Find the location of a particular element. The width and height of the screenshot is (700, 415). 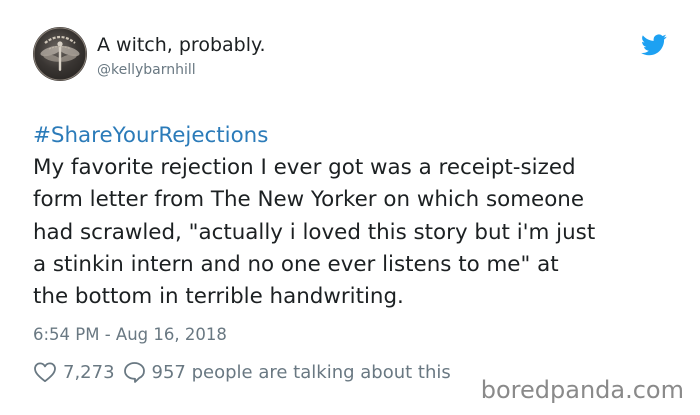

heart-icon is located at coordinates (45, 372).